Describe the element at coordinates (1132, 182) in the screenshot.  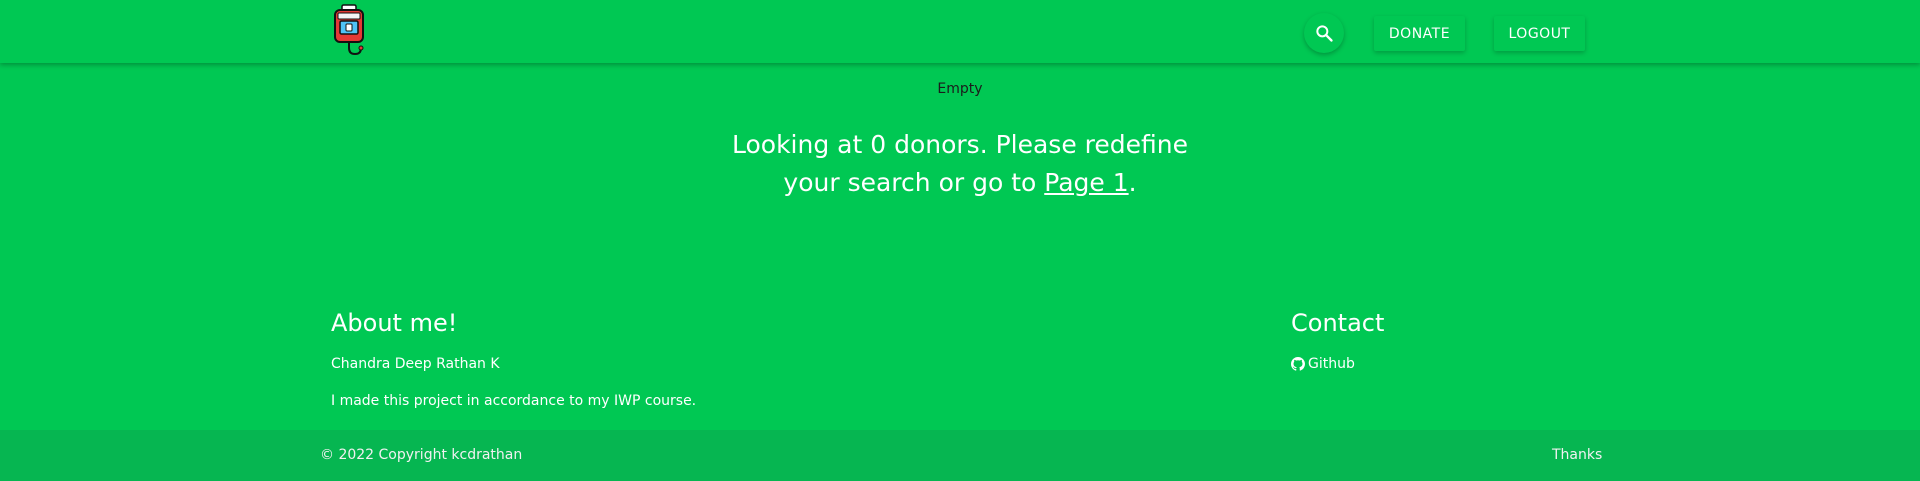
I see `message-end: .` at that location.